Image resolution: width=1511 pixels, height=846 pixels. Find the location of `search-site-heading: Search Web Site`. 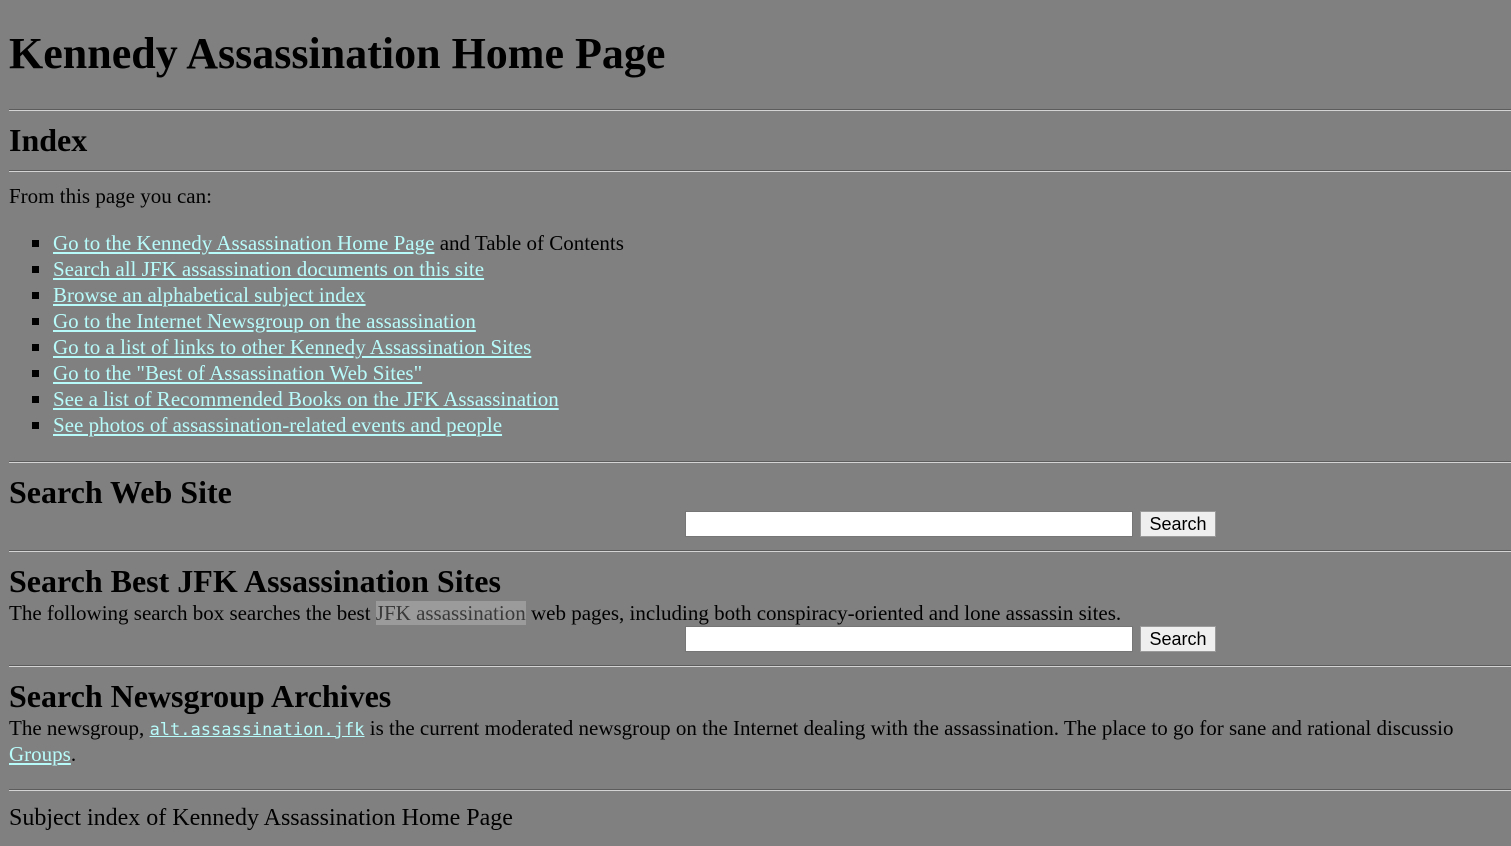

search-site-heading: Search Web Site is located at coordinates (120, 492).